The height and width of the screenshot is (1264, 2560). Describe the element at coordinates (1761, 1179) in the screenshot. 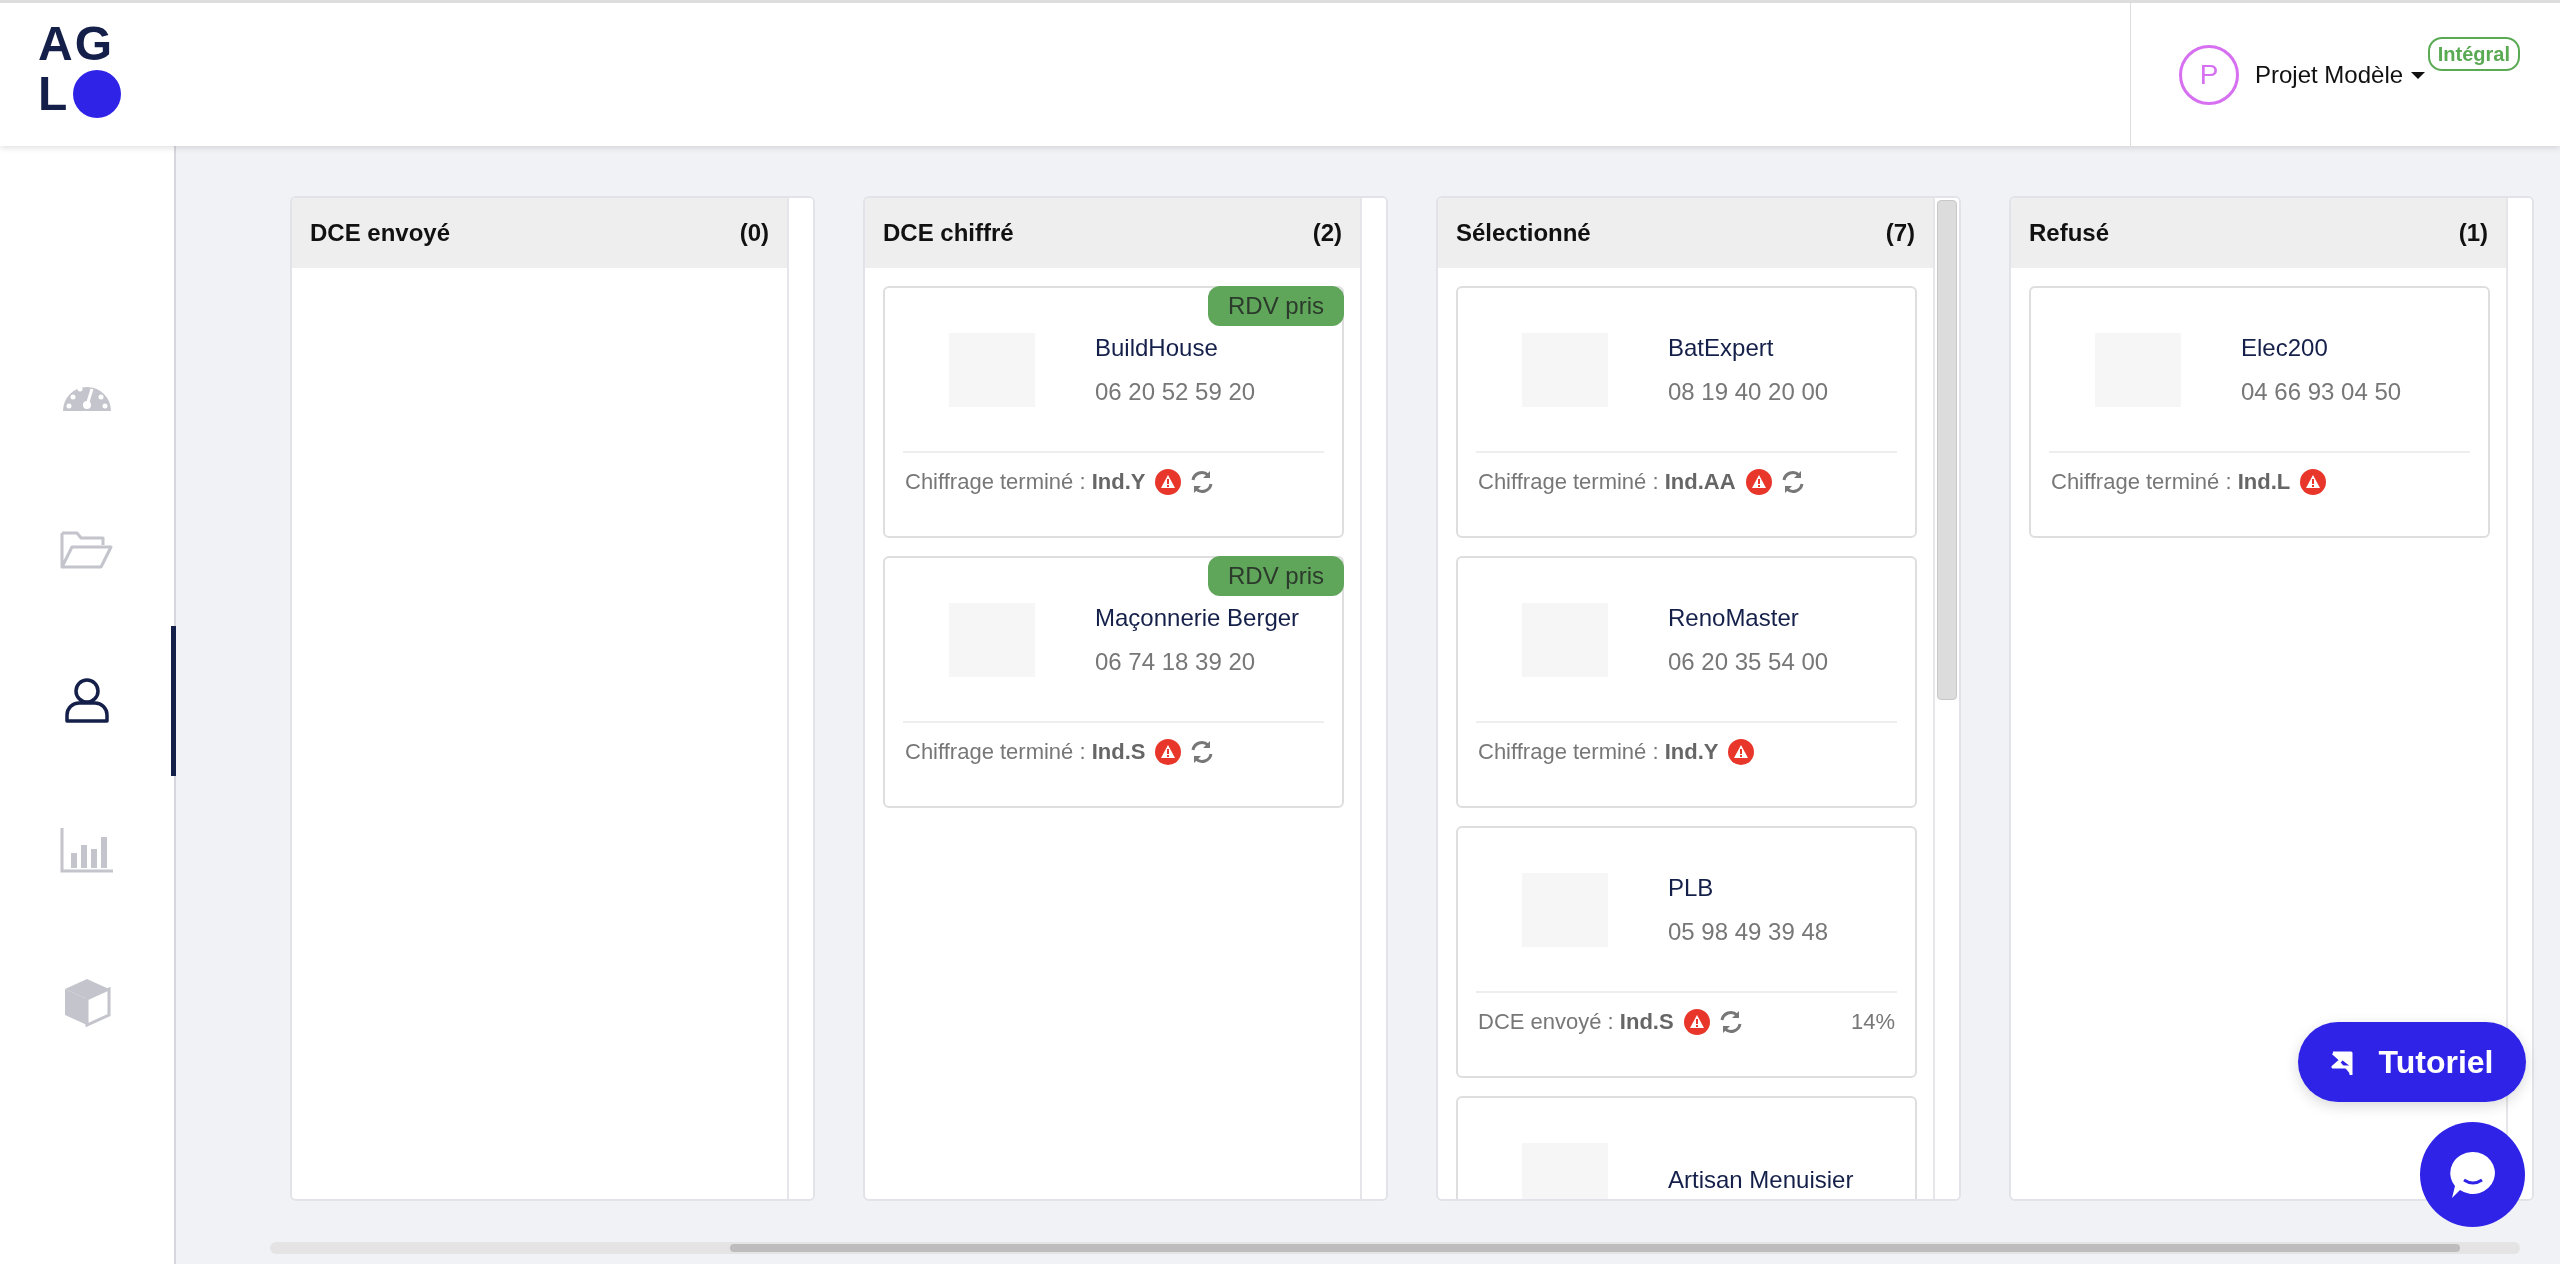

I see `company-name: Artisan Menuisier` at that location.